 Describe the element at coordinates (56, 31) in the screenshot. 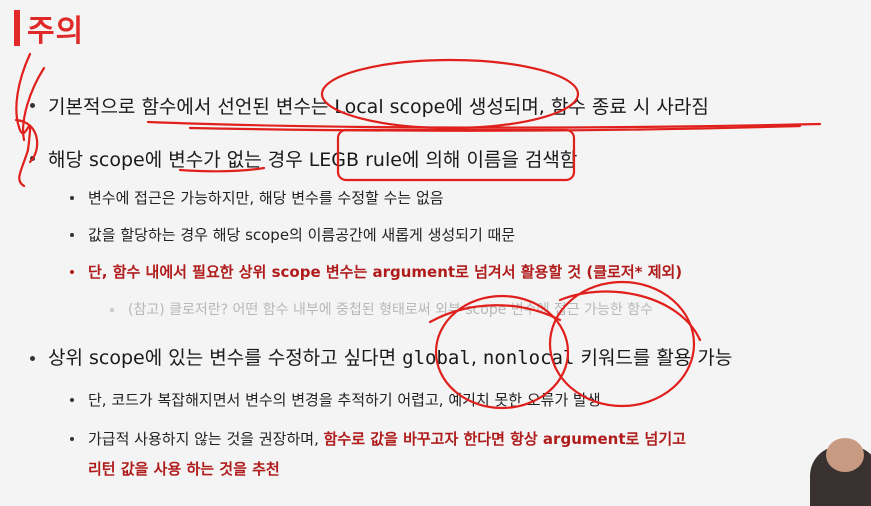

I see `slide-title: 주의` at that location.